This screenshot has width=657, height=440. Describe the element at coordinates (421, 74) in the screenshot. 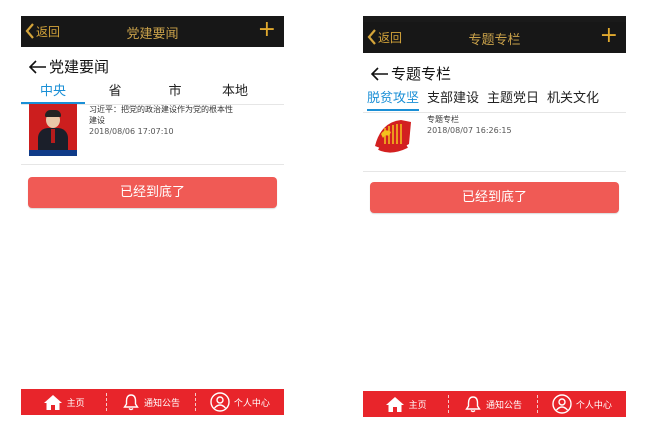

I see `section-heading-label: 专题专栏` at that location.